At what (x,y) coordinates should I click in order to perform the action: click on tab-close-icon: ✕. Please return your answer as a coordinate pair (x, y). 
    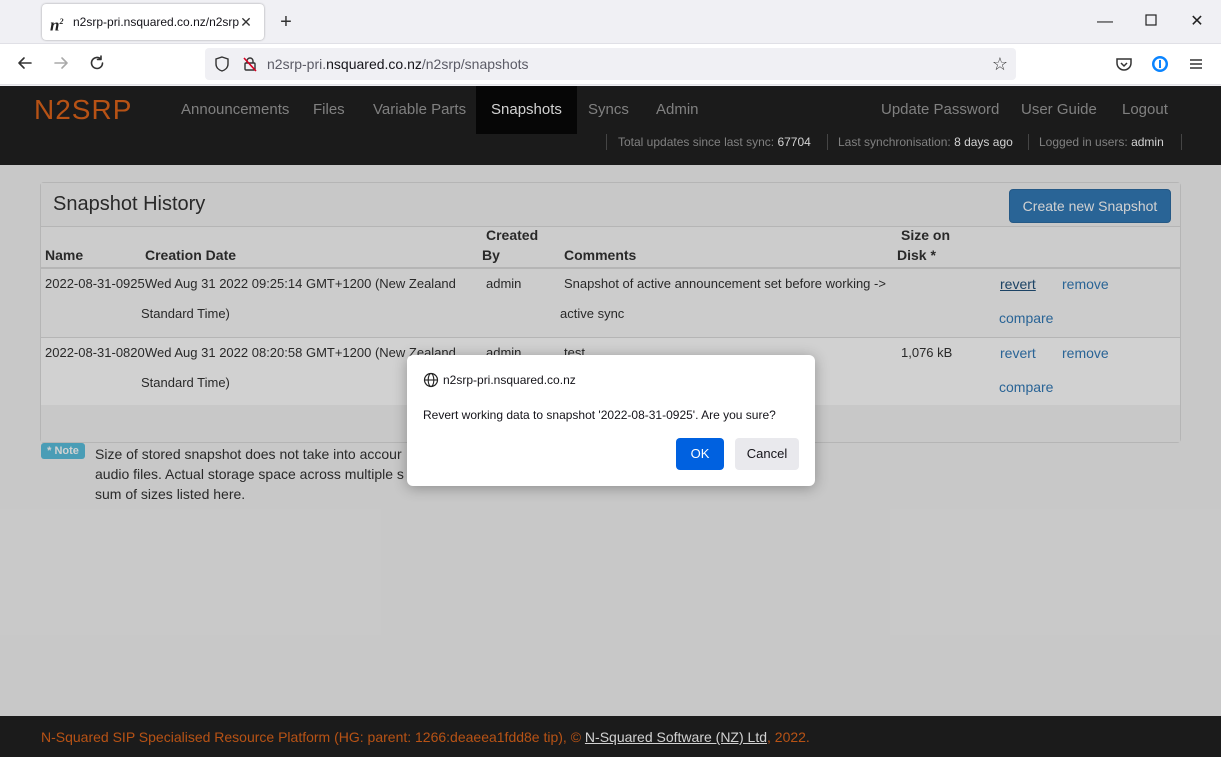
    Looking at the image, I should click on (246, 22).